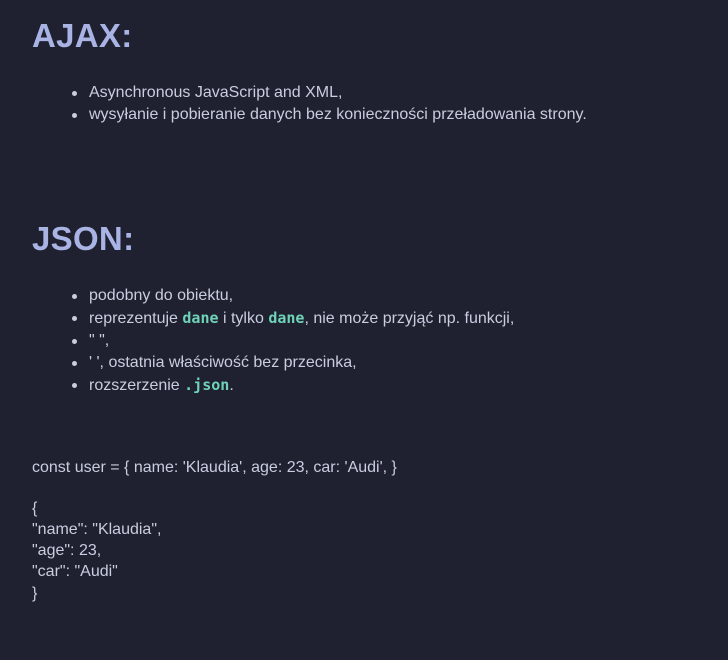 The image size is (728, 660). I want to click on list-item: rozszerzenie .json., so click(257, 385).